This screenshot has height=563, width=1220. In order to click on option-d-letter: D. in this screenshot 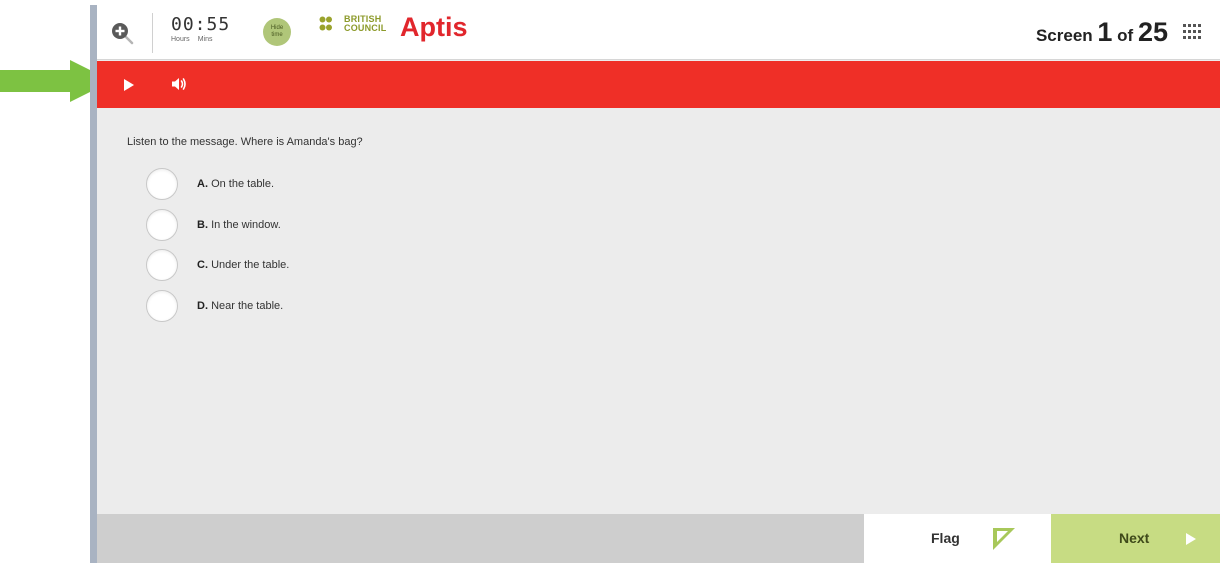, I will do `click(202, 305)`.